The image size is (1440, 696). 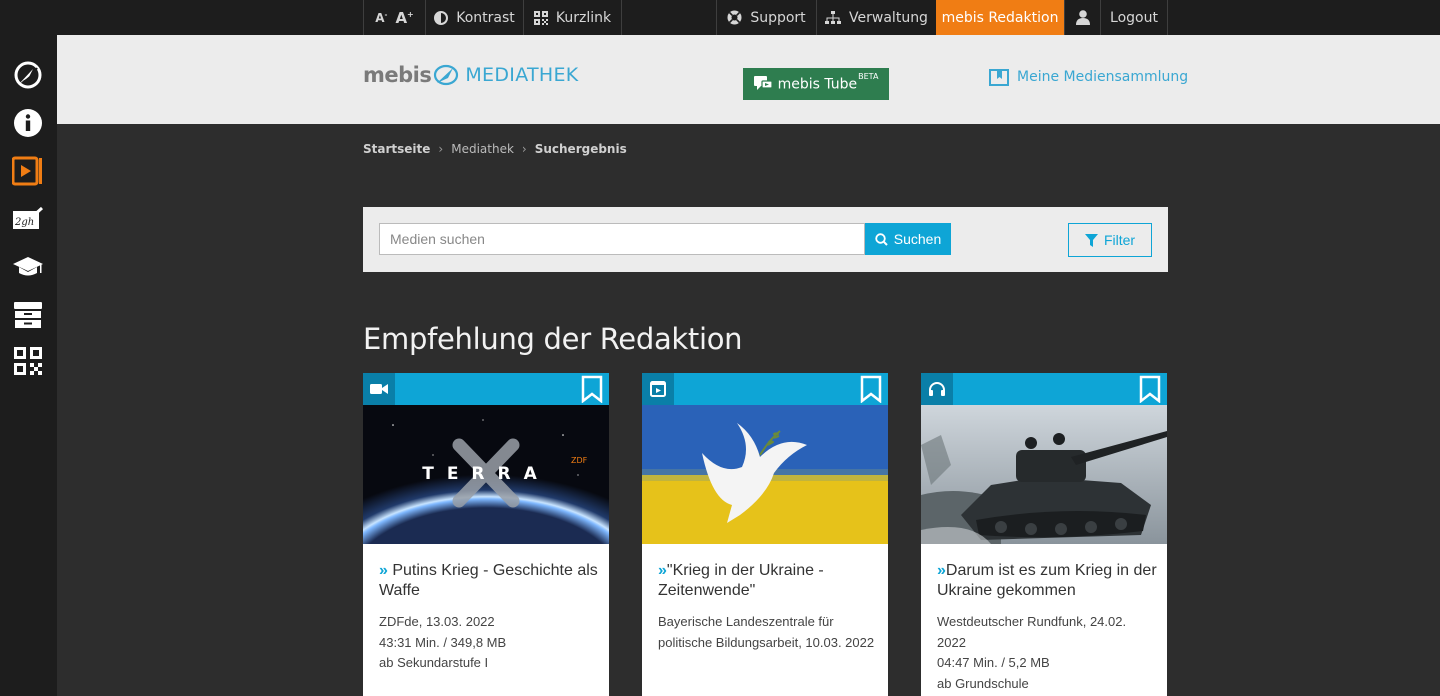 What do you see at coordinates (28, 75) in the screenshot?
I see `mebis-logo-icon` at bounding box center [28, 75].